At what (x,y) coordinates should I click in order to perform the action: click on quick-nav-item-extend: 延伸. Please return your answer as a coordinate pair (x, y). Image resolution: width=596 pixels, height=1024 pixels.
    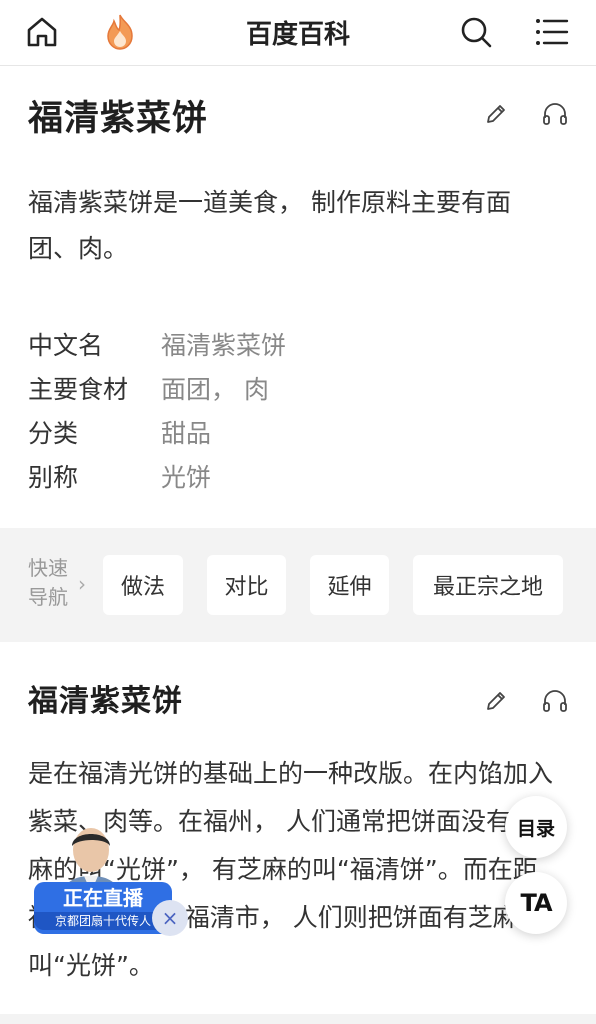
    Looking at the image, I should click on (349, 585).